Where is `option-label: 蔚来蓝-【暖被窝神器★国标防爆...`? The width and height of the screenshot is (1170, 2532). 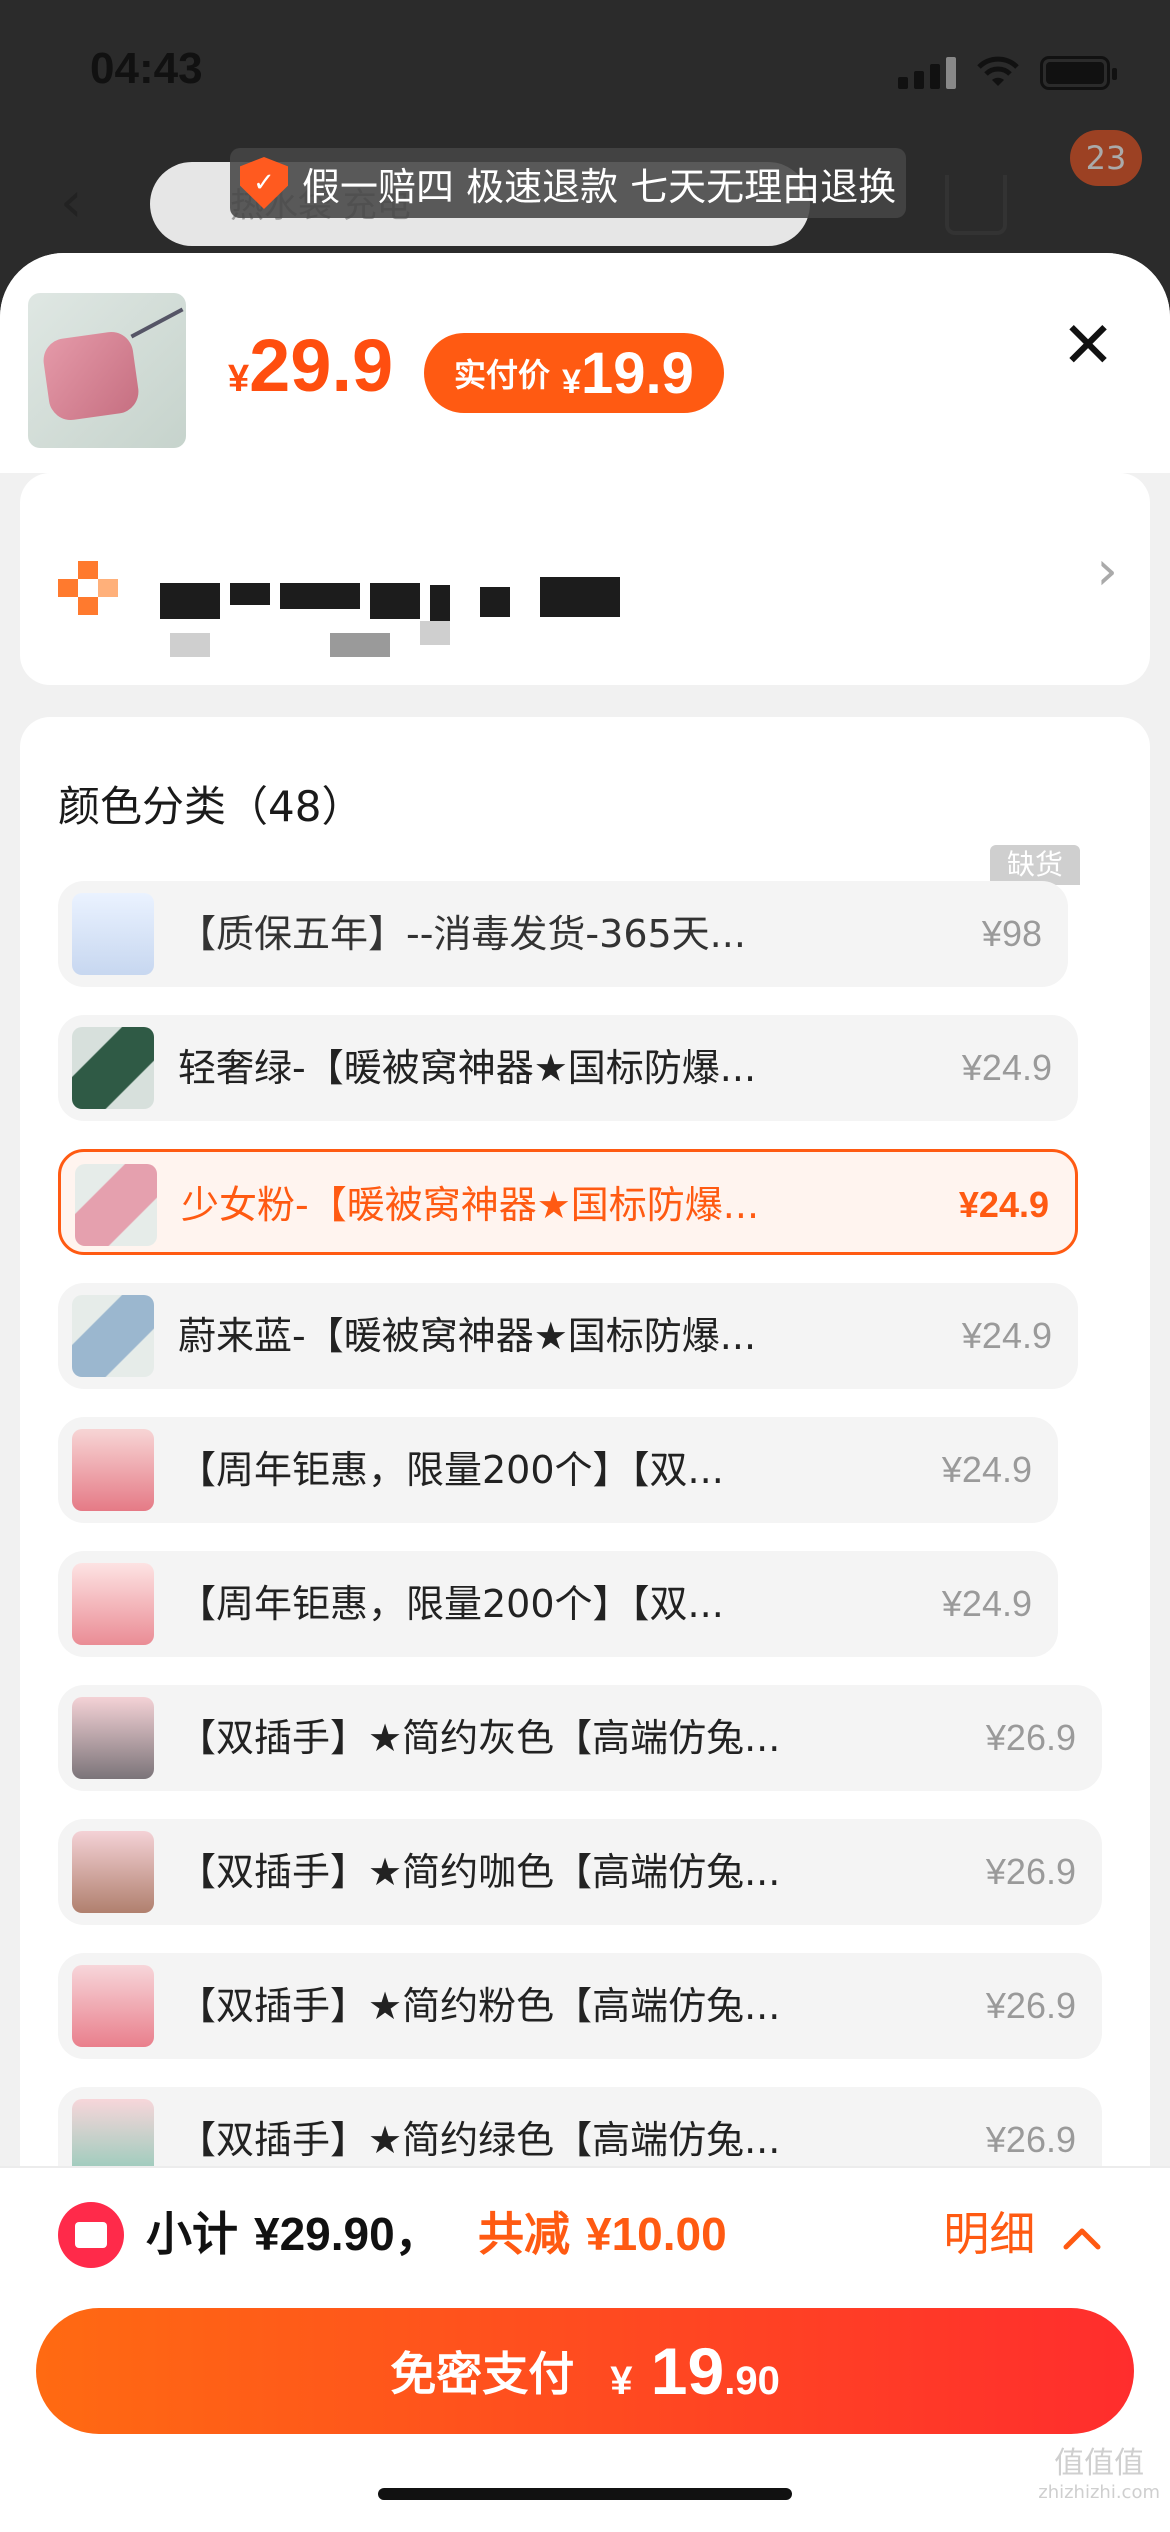 option-label: 蔚来蓝-【暖被窝神器★国标防爆... is located at coordinates (467, 1336).